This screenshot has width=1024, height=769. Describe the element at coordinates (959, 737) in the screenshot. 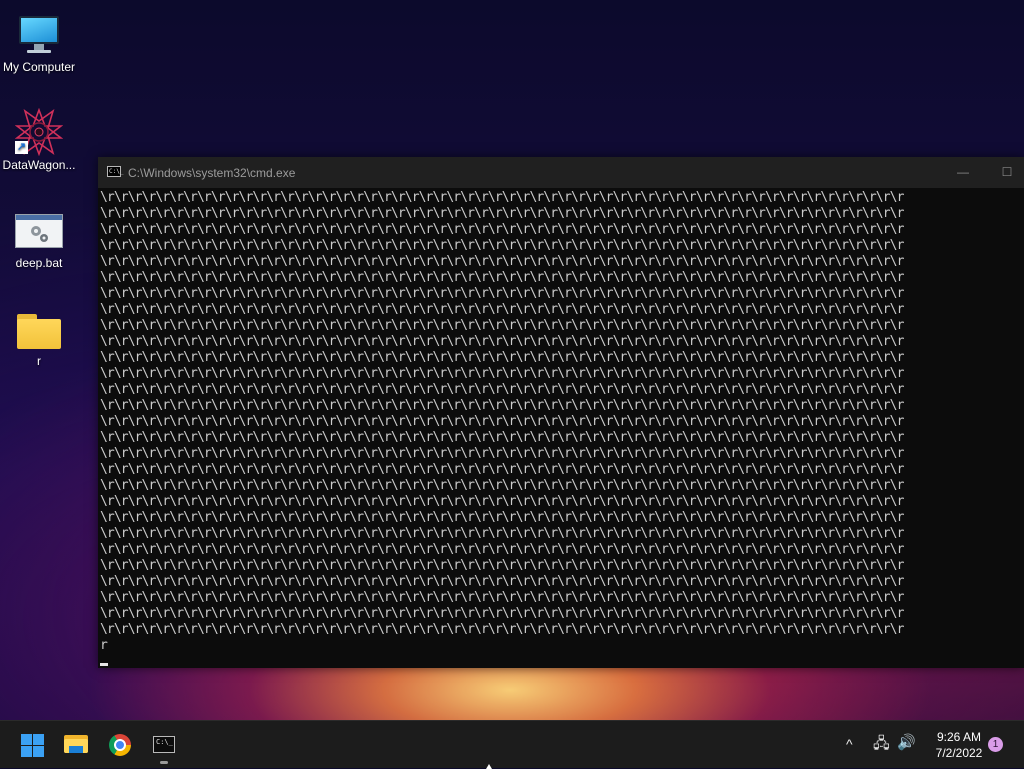

I see `clock-time: 9:26 AM` at that location.